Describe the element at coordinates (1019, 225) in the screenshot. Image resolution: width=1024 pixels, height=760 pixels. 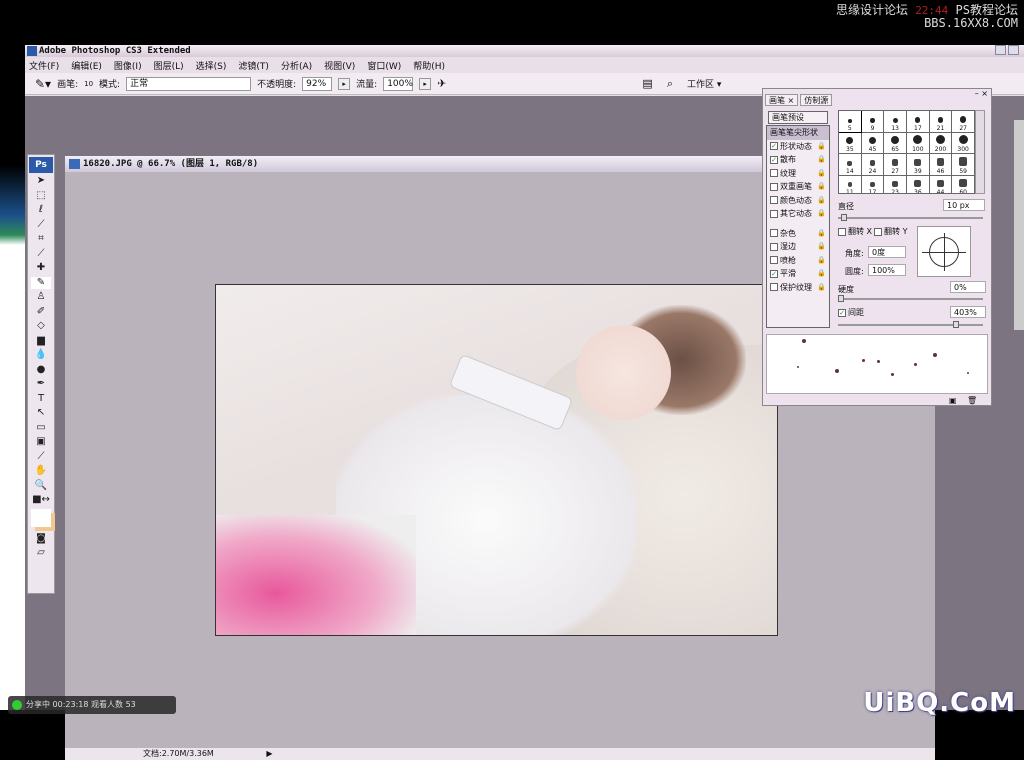
I see `collapsed-panels` at that location.